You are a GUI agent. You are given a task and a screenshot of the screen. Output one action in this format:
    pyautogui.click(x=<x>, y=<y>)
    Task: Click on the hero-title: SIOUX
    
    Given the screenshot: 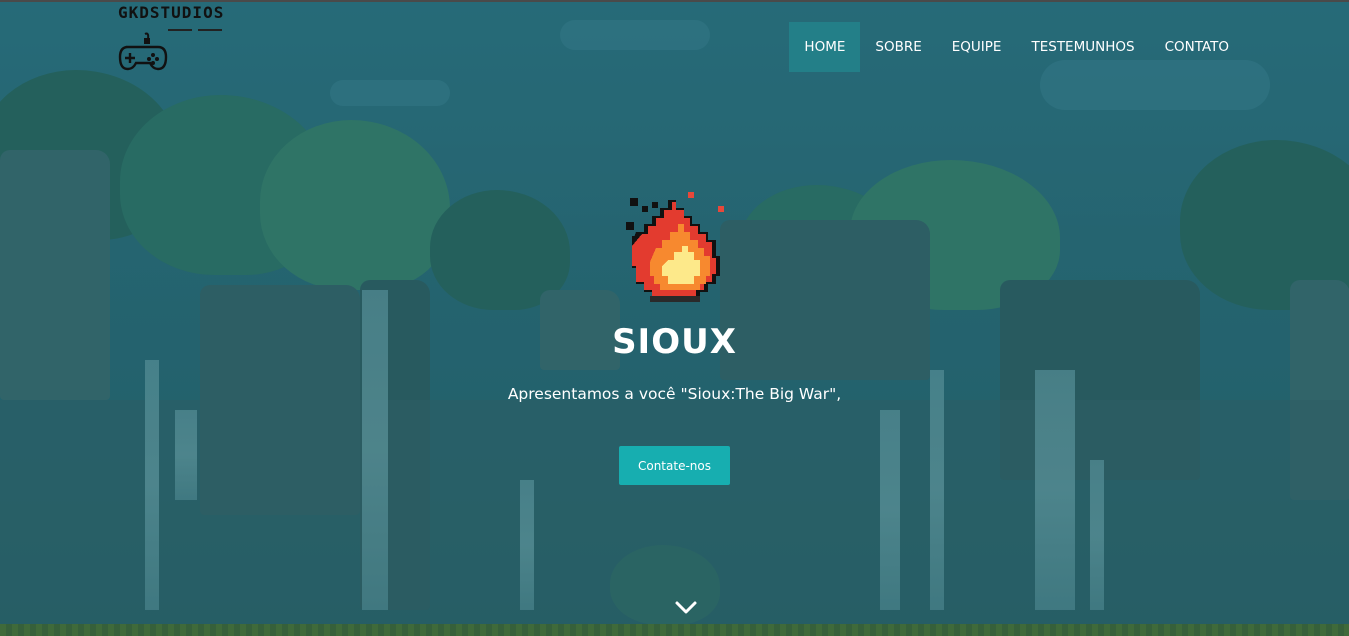 What is the action you would take?
    pyautogui.click(x=674, y=342)
    